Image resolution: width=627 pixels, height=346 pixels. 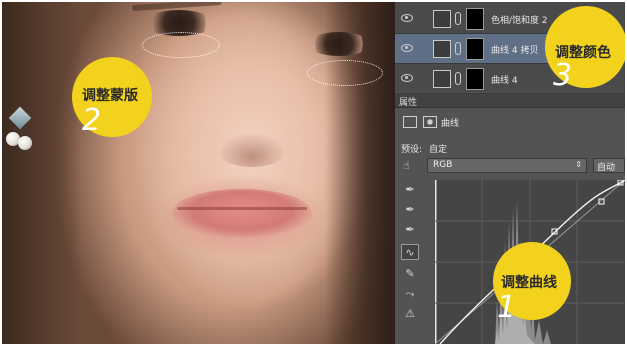 What do you see at coordinates (181, 45) in the screenshot?
I see `under-eye-selection-left` at bounding box center [181, 45].